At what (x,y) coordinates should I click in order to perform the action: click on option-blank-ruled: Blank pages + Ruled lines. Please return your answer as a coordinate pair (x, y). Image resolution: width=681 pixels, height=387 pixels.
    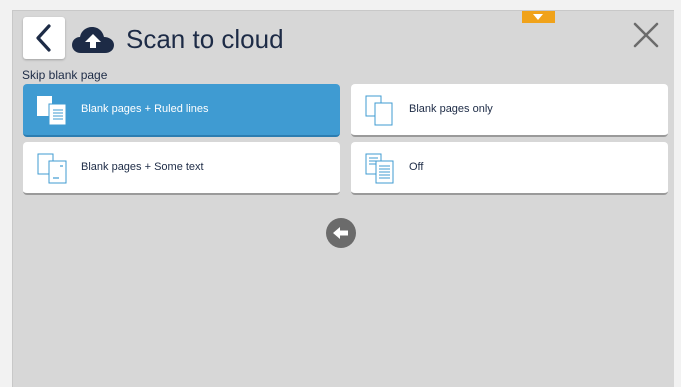
    Looking at the image, I should click on (181, 110).